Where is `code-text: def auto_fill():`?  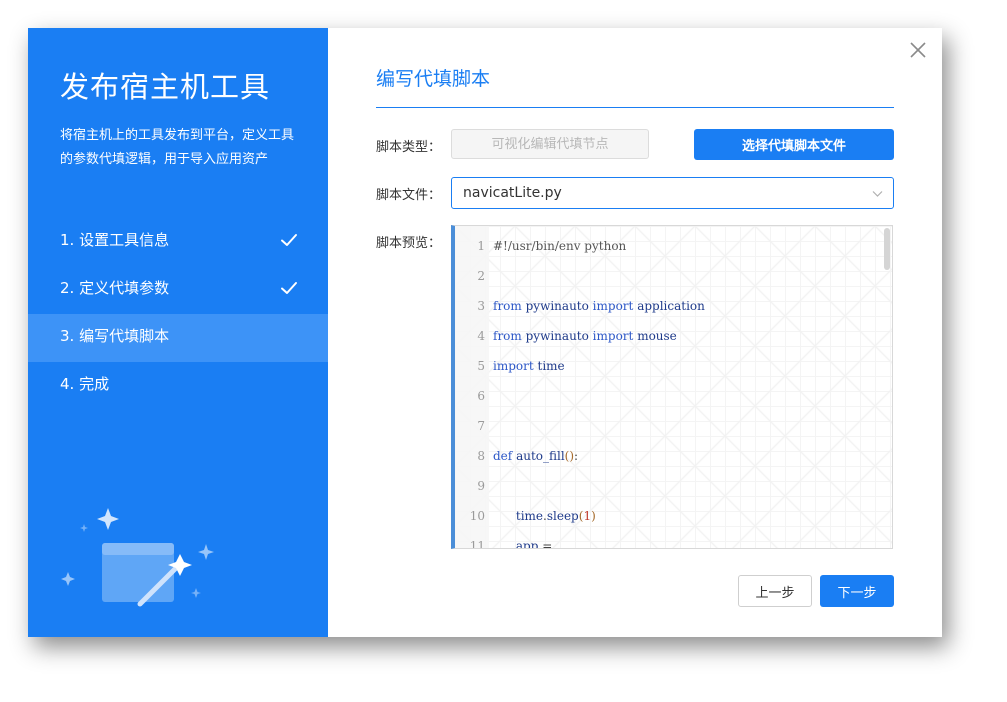
code-text: def auto_fill(): is located at coordinates (536, 456).